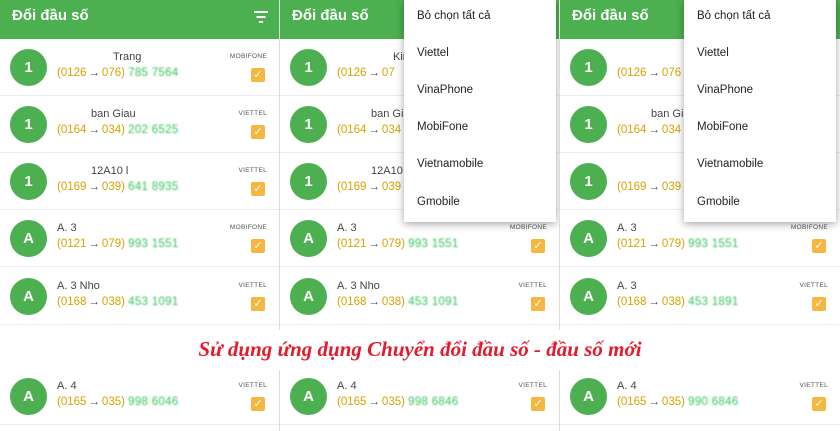  What do you see at coordinates (649, 187) in the screenshot?
I see `number-conversion: (0169 → 039` at bounding box center [649, 187].